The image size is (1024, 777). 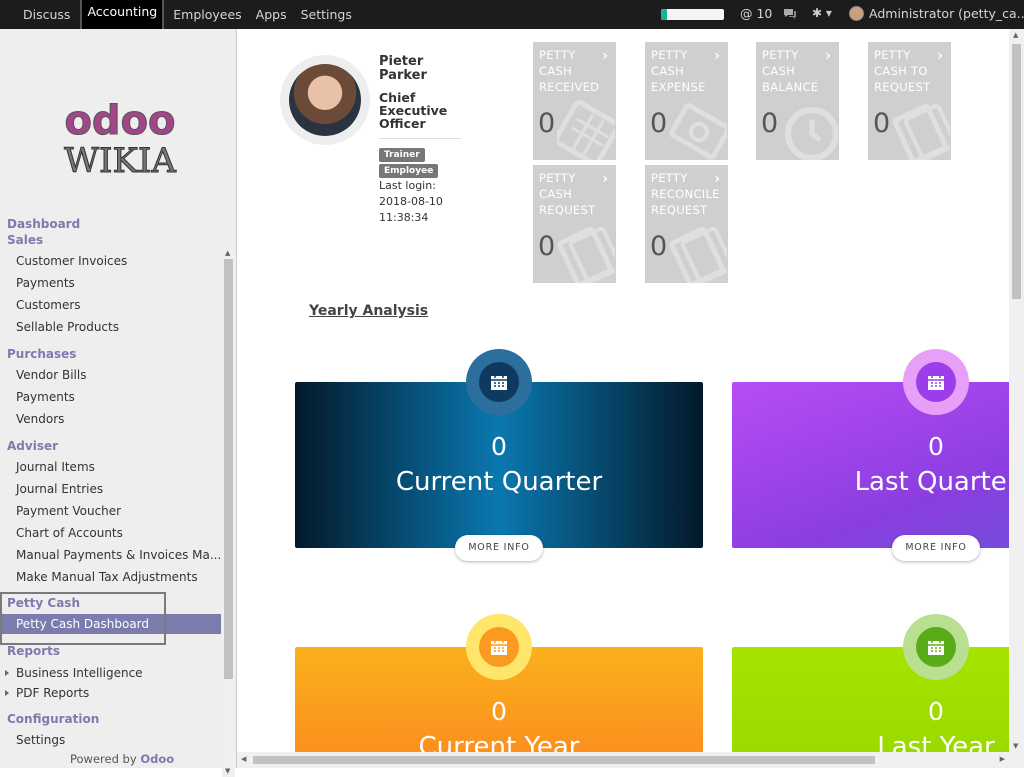 I want to click on progress-fill, so click(x=664, y=14).